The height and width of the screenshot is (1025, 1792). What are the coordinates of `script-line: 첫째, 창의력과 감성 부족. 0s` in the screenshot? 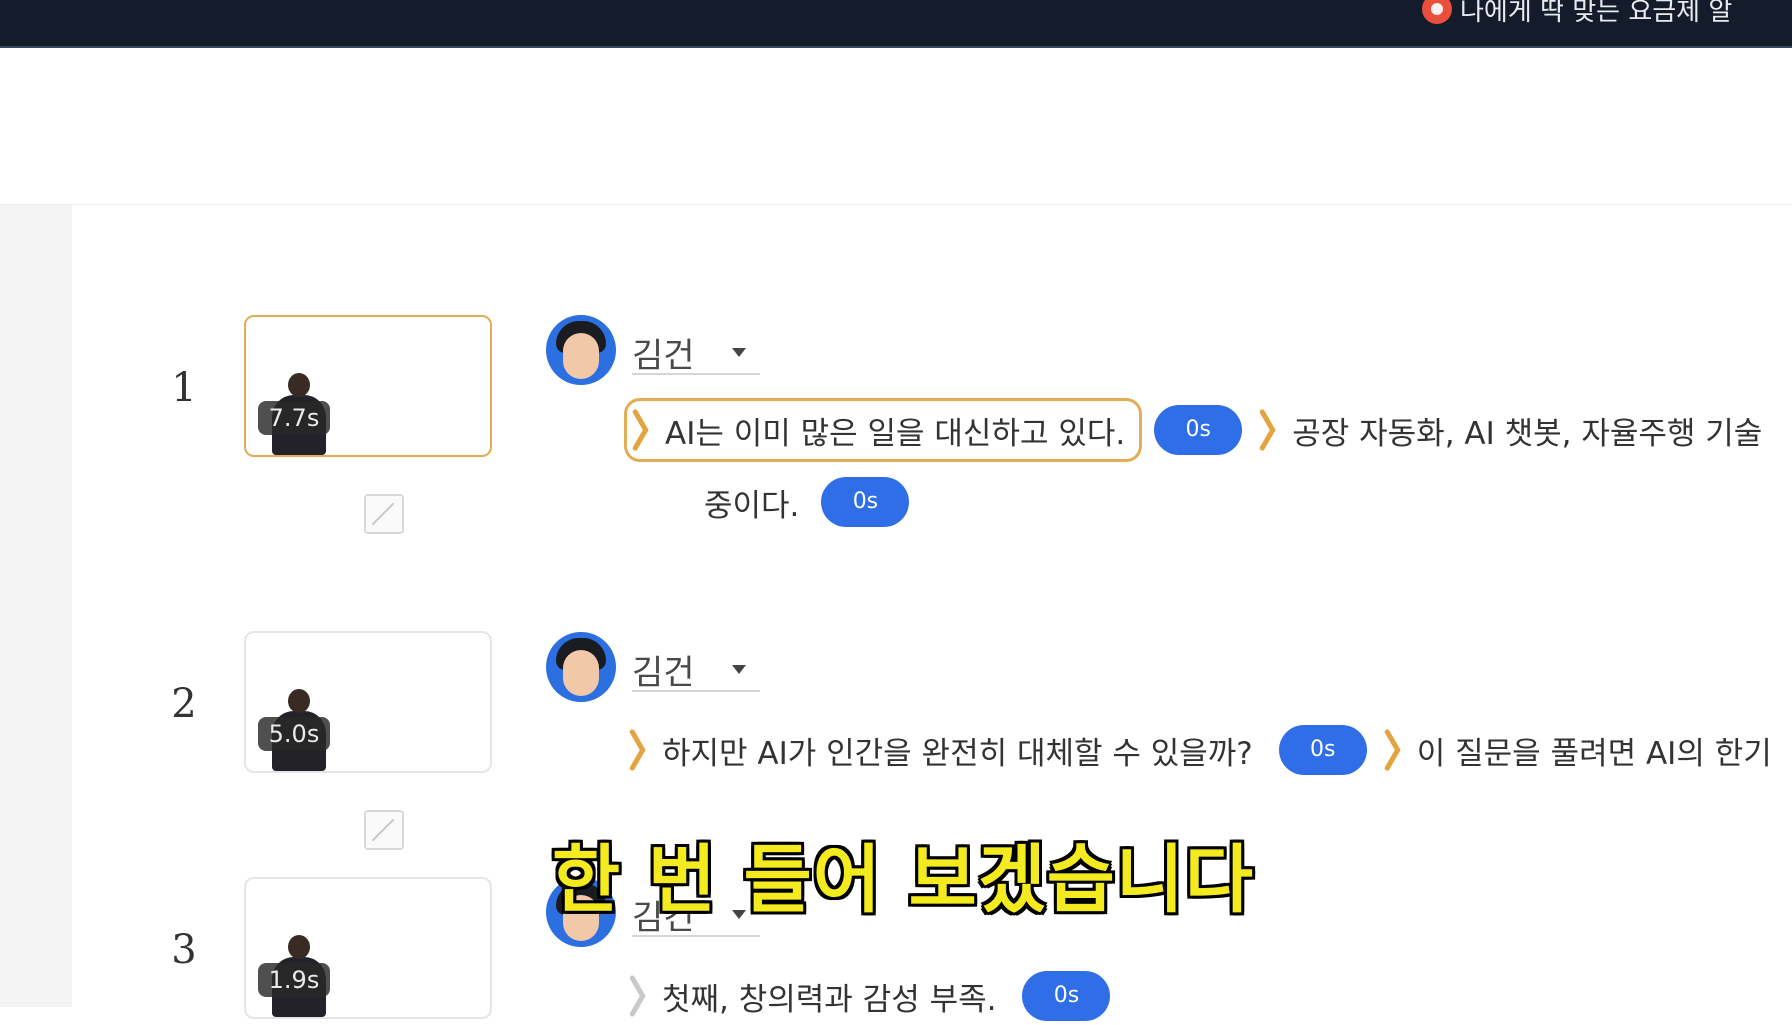 It's located at (873, 996).